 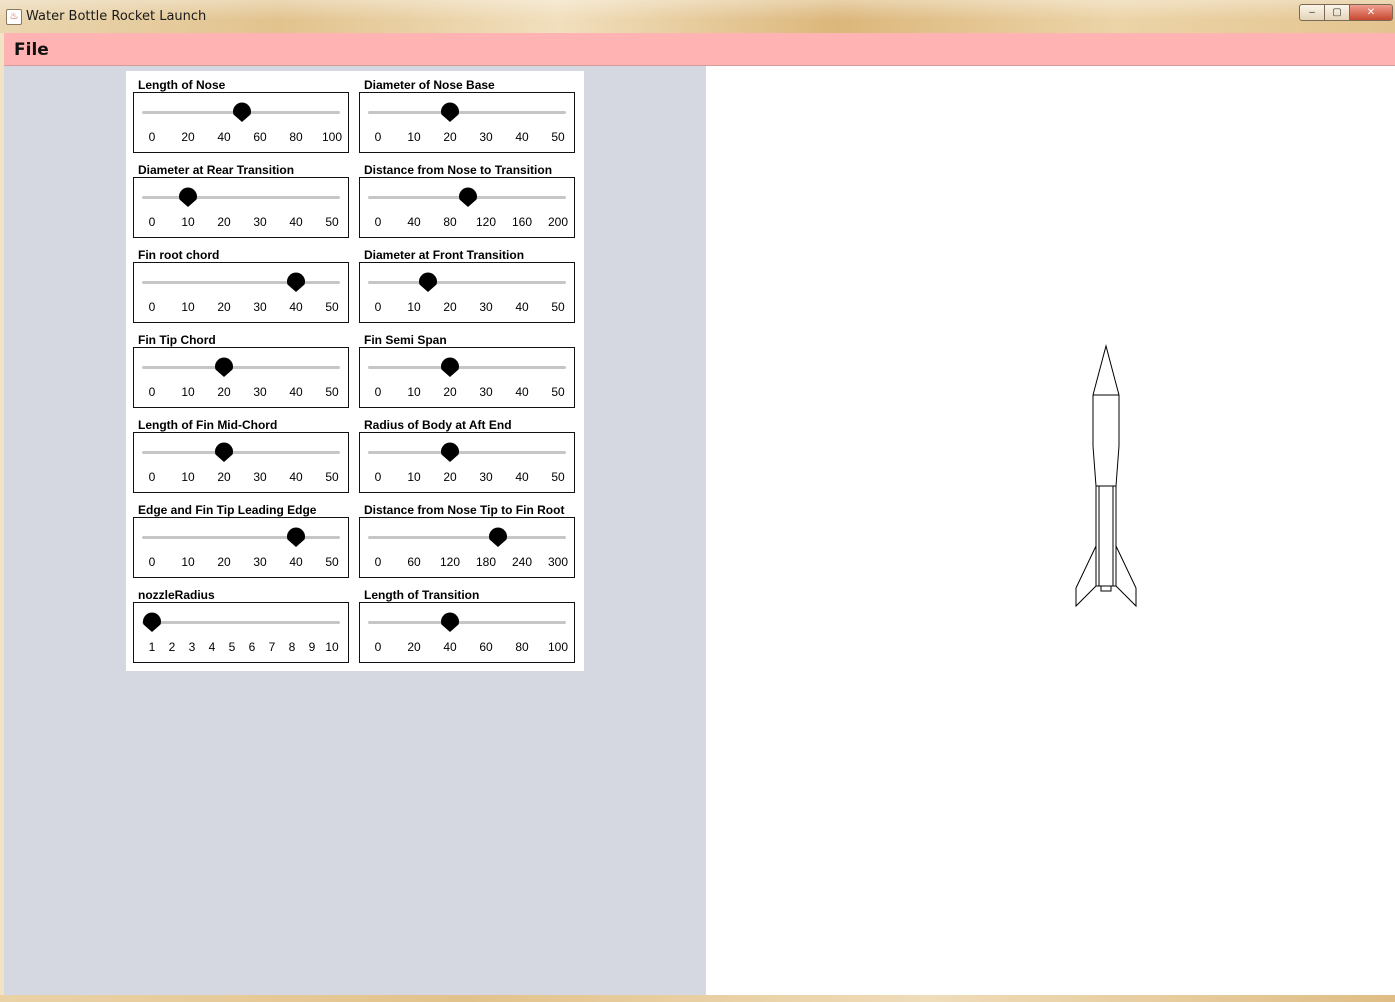 I want to click on rocket-drawing, so click(x=1106, y=476).